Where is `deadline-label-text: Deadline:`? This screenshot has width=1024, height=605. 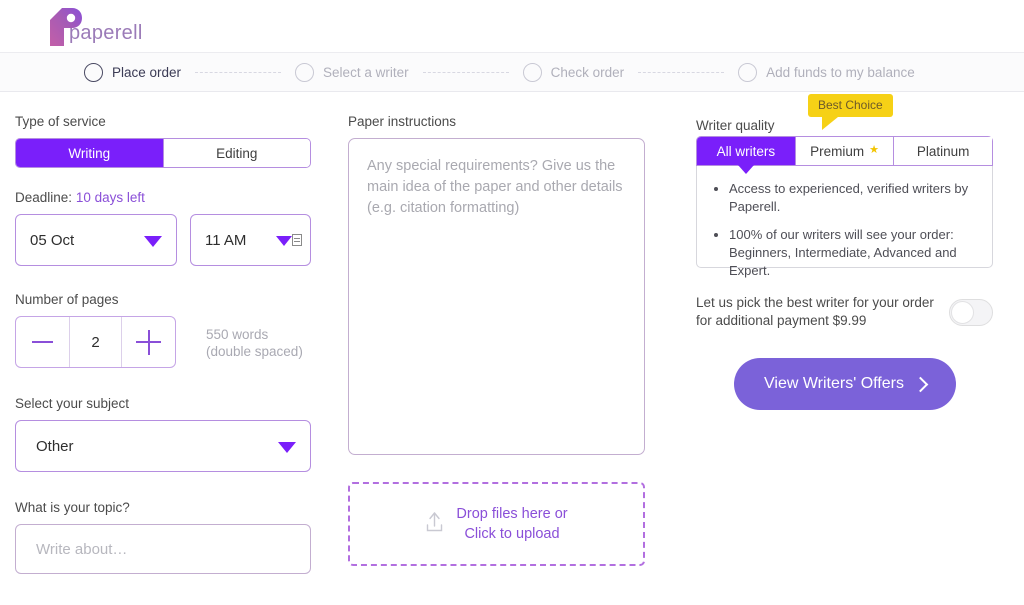
deadline-label-text: Deadline: is located at coordinates (44, 197).